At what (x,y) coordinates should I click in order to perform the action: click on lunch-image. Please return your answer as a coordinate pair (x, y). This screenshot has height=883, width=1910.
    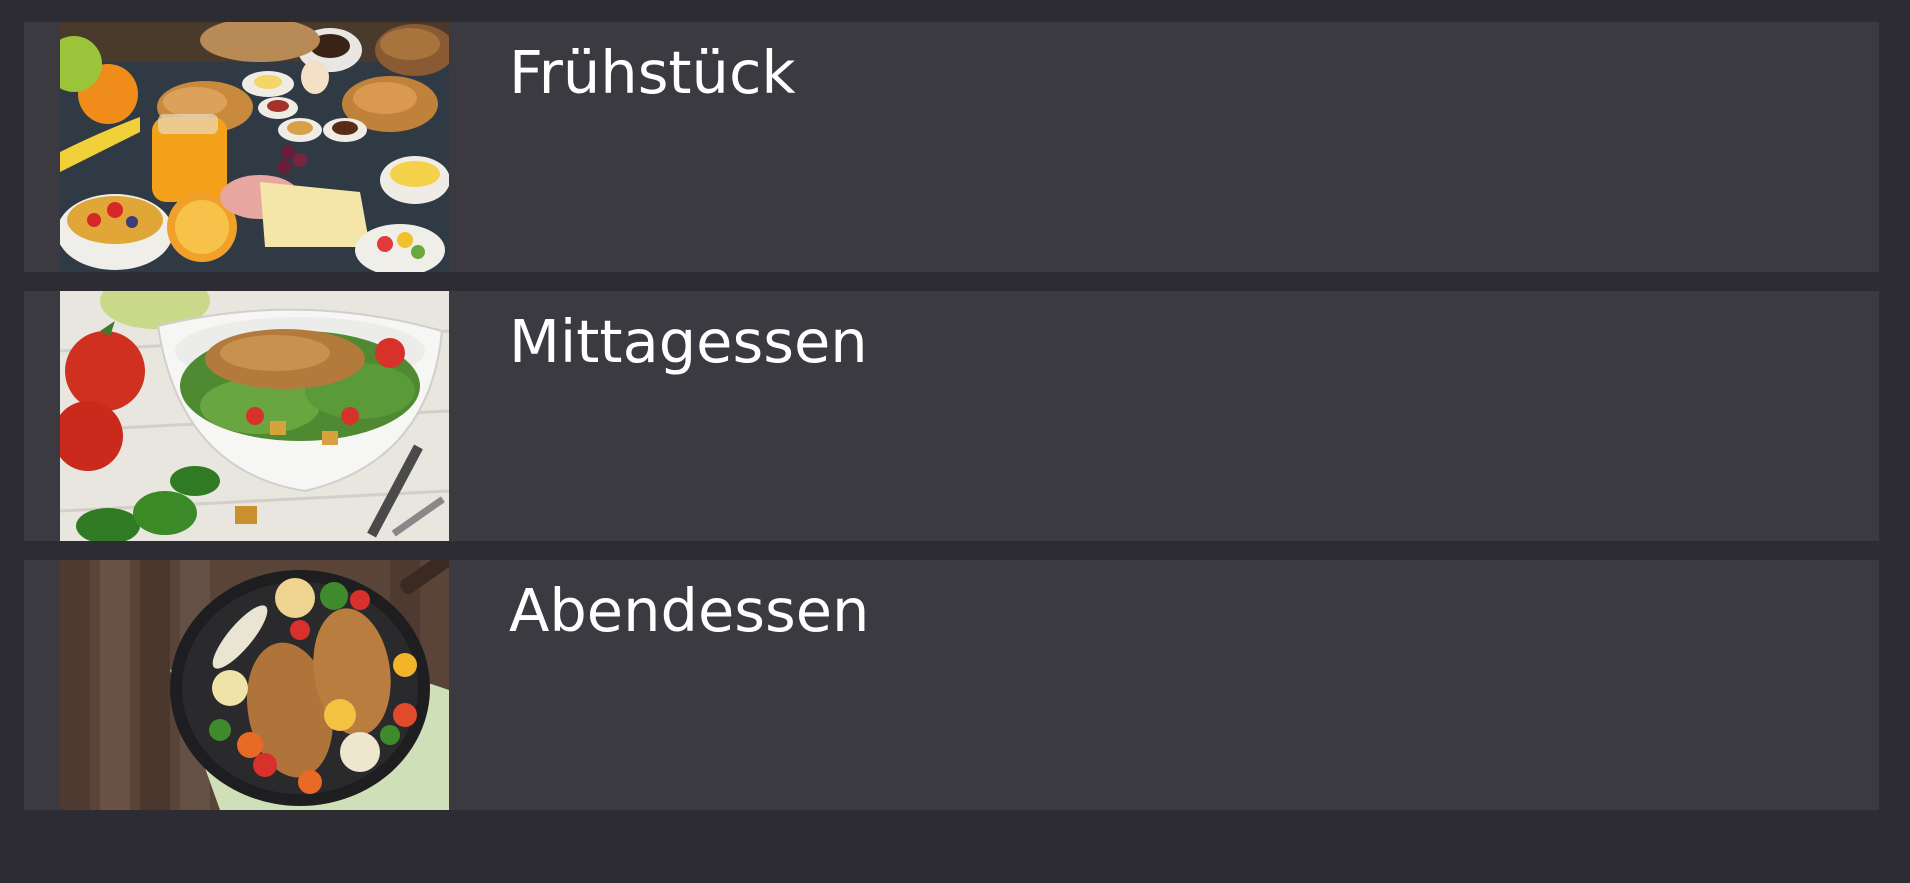
    Looking at the image, I should click on (254, 416).